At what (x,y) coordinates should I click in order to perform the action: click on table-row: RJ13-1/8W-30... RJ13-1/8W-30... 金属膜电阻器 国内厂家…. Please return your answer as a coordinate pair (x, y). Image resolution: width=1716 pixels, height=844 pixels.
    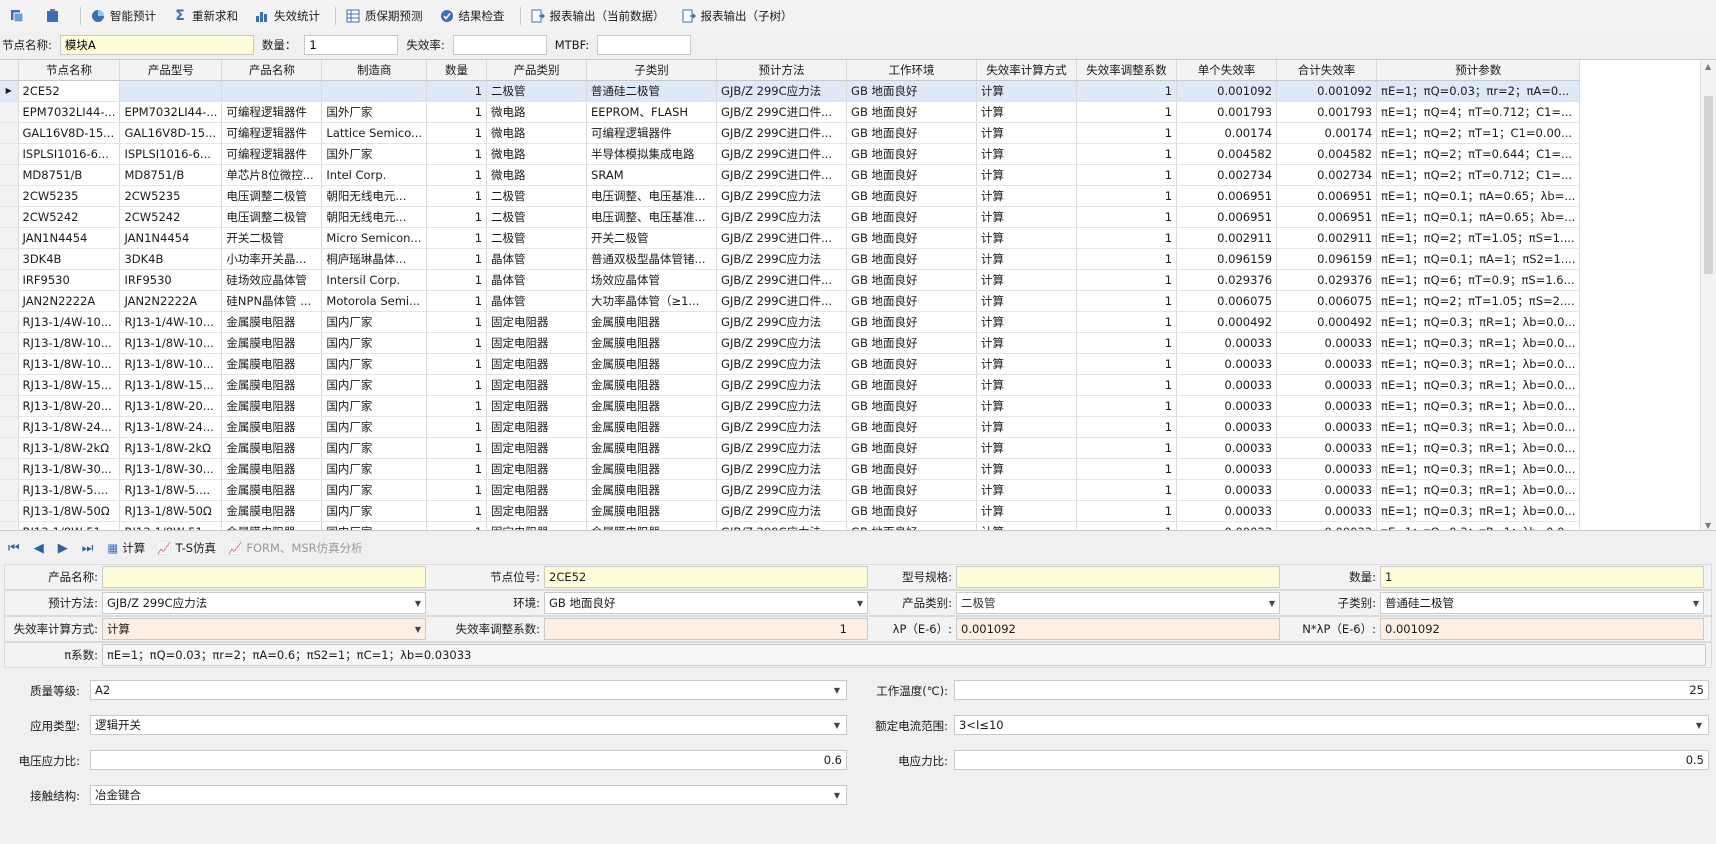
    Looking at the image, I should click on (790, 469).